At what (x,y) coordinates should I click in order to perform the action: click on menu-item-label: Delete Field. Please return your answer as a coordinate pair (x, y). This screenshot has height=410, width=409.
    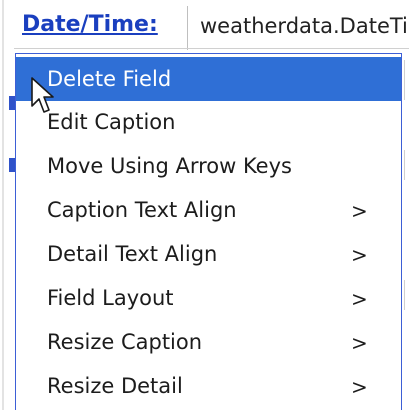
    Looking at the image, I should click on (109, 79).